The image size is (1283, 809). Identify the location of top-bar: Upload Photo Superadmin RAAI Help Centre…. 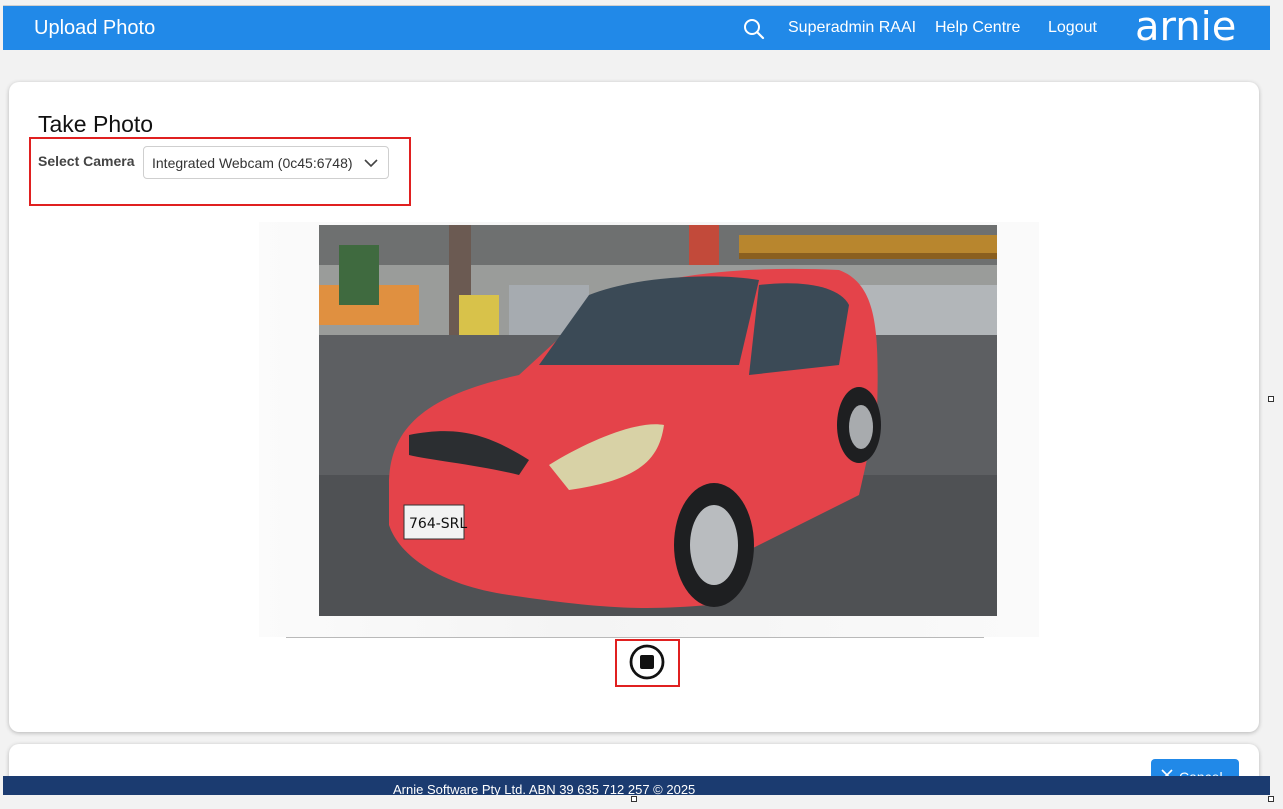
(636, 28).